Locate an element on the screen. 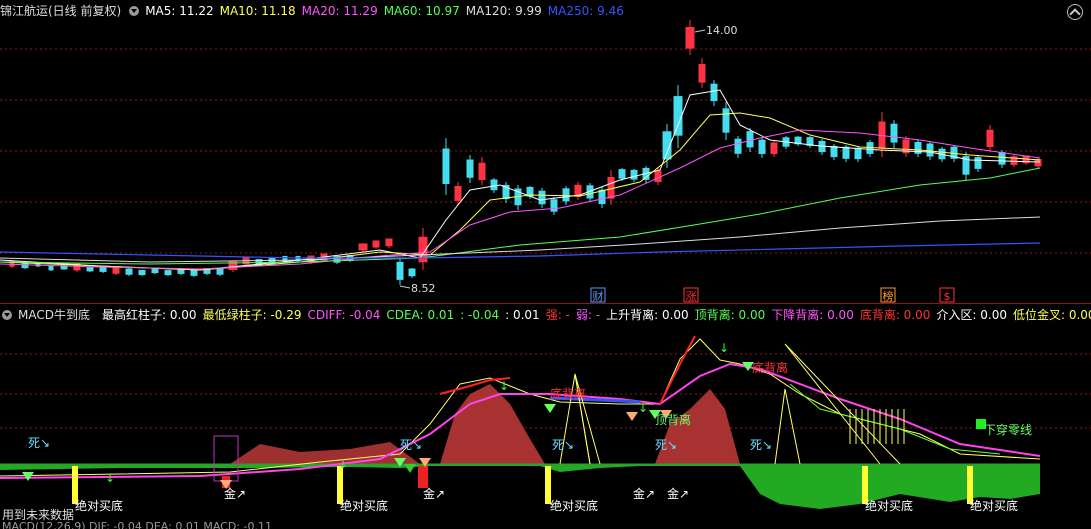 The image size is (1091, 529). signal-bar is located at coordinates (423, 477).